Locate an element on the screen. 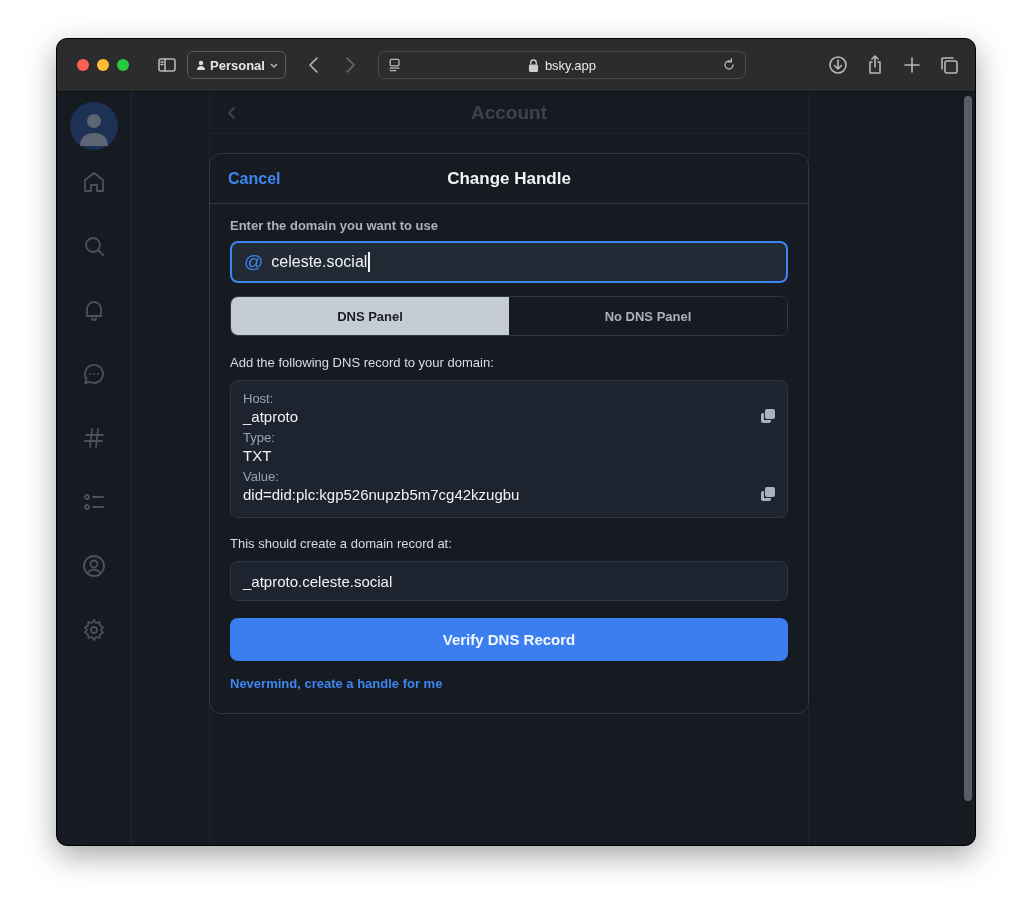 The image size is (1032, 920). record-value: did=did:plc:kgp526nupzb5m7cg42kzugbu is located at coordinates (381, 494).